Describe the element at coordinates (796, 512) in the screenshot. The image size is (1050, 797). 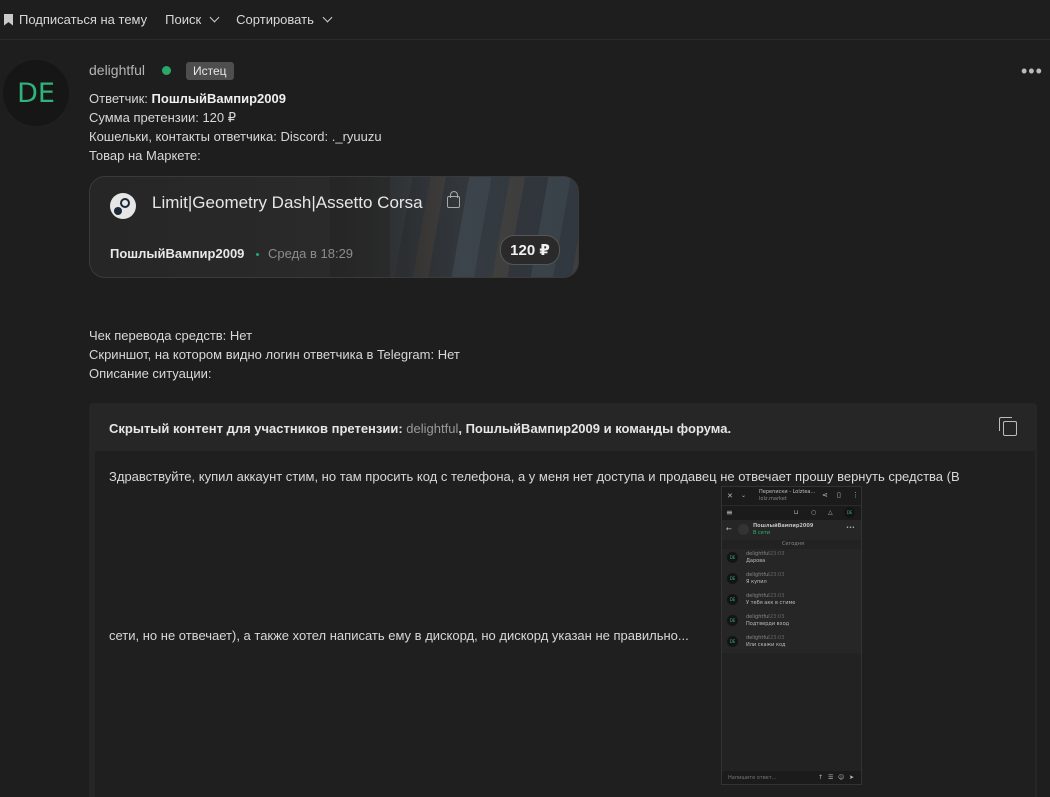
I see `cart-icon: ⊔` at that location.